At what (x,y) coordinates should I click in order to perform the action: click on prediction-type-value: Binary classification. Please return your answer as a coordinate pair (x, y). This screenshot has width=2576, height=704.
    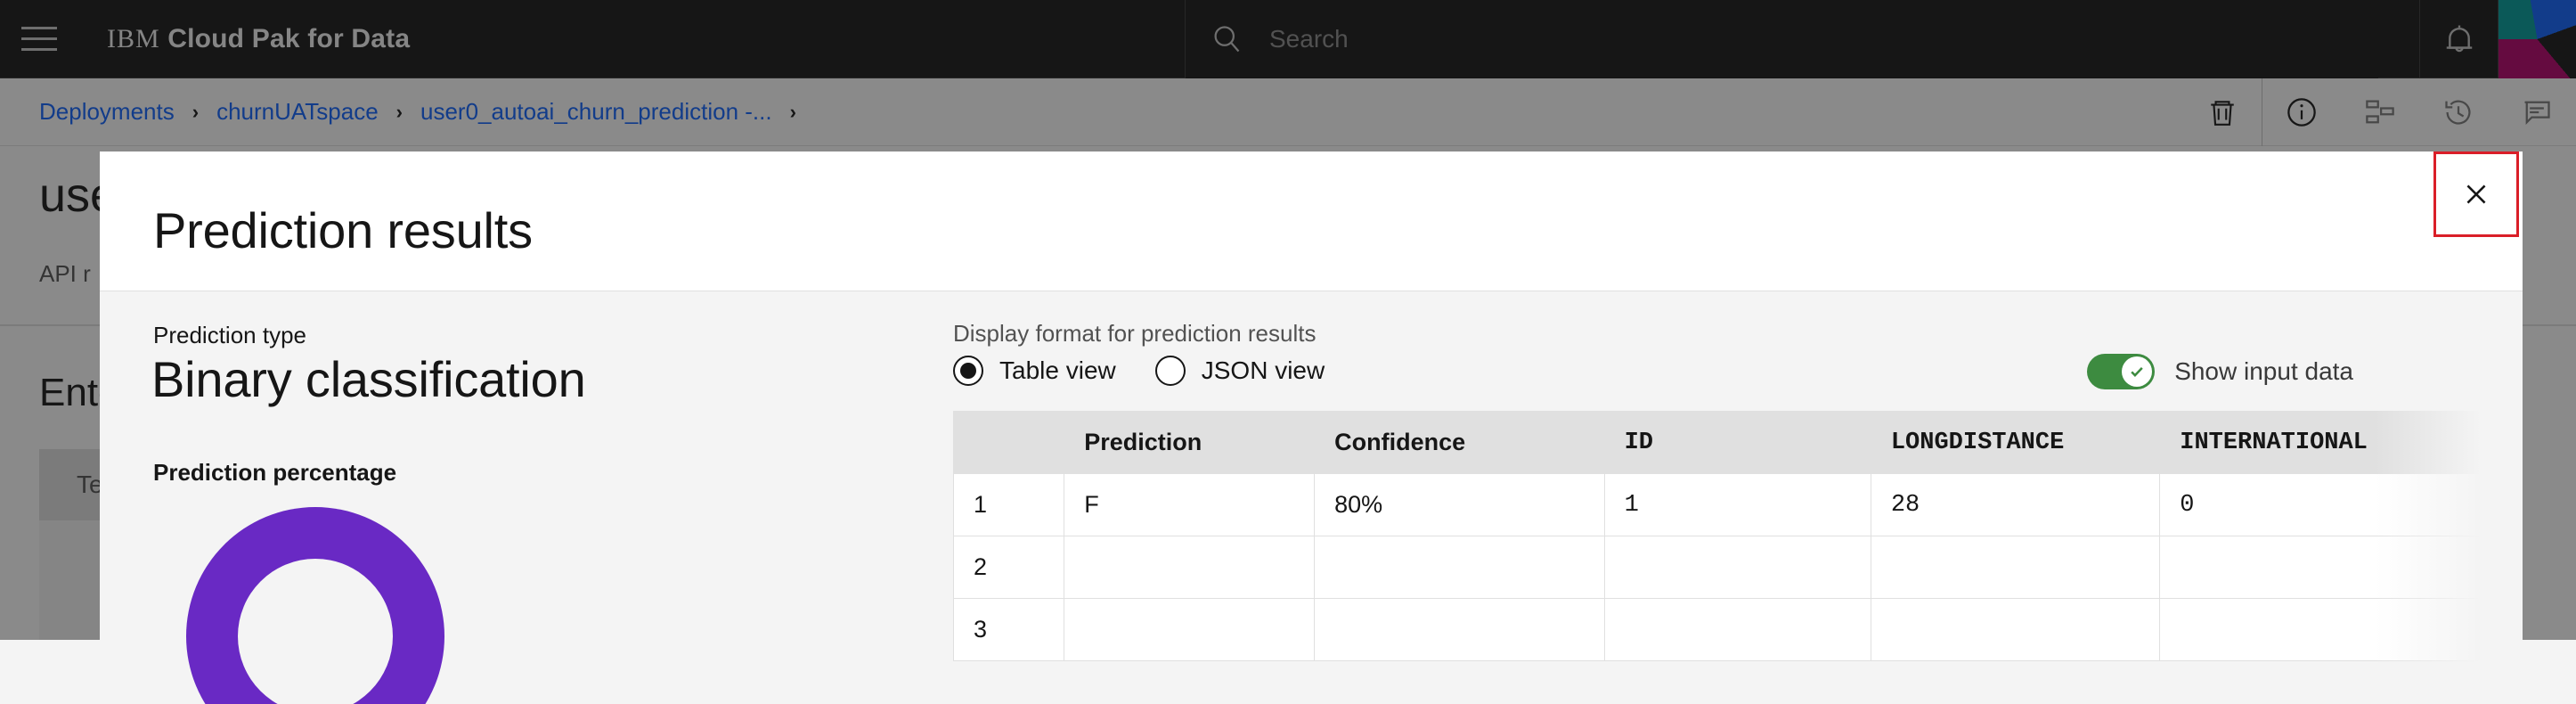
    Looking at the image, I should click on (368, 379).